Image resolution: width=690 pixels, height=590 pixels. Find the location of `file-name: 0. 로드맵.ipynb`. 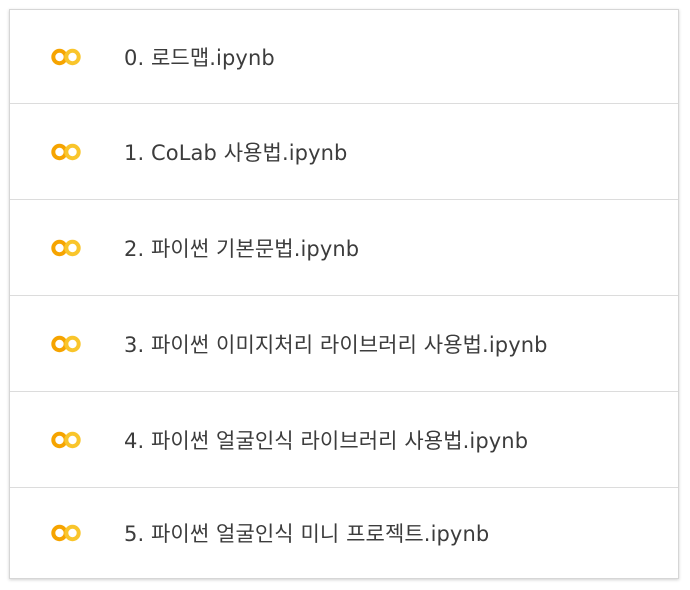

file-name: 0. 로드맵.ipynb is located at coordinates (199, 57).